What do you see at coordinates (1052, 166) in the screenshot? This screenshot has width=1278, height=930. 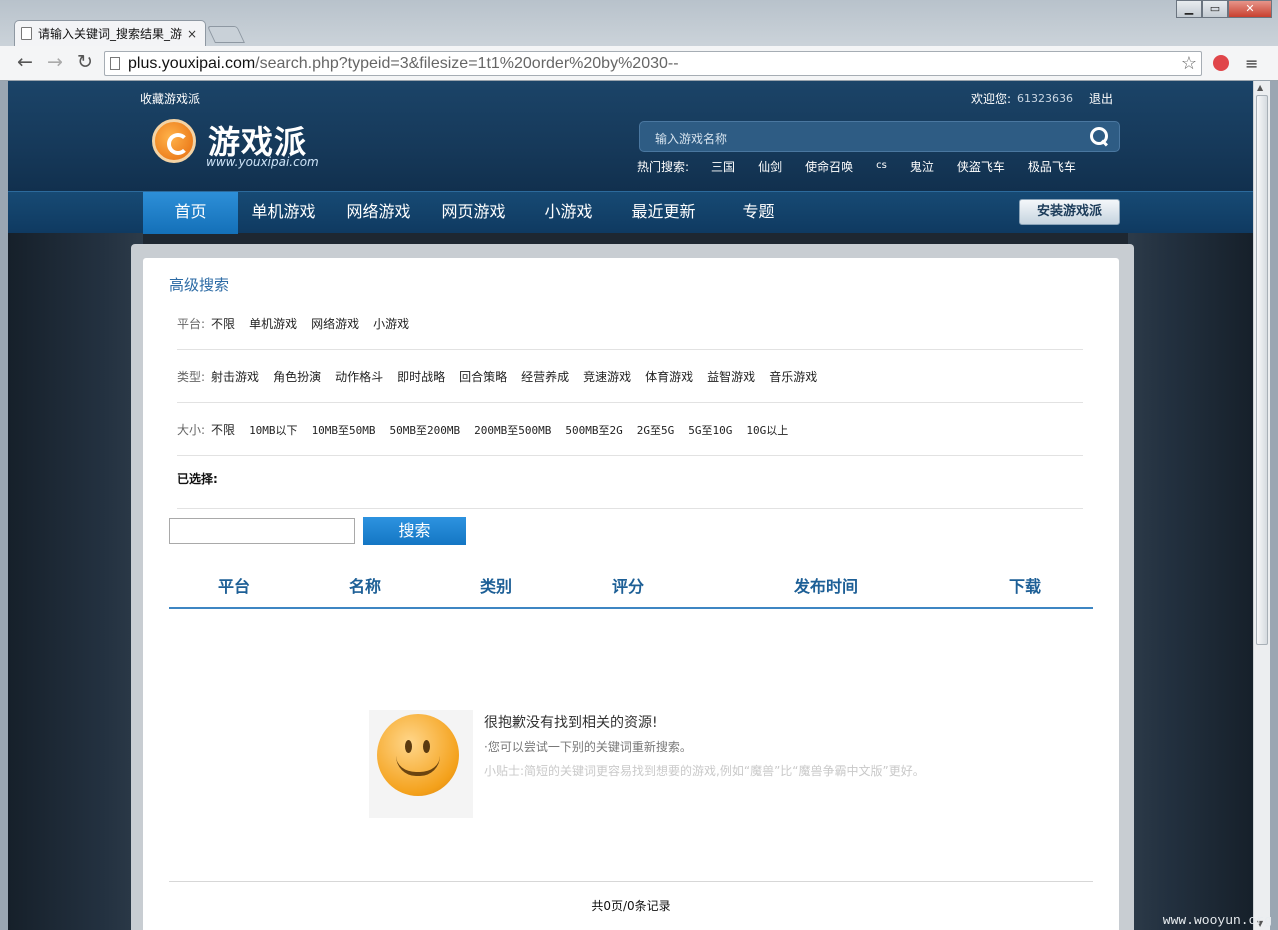 I see `hot-search-item: 极品飞车` at bounding box center [1052, 166].